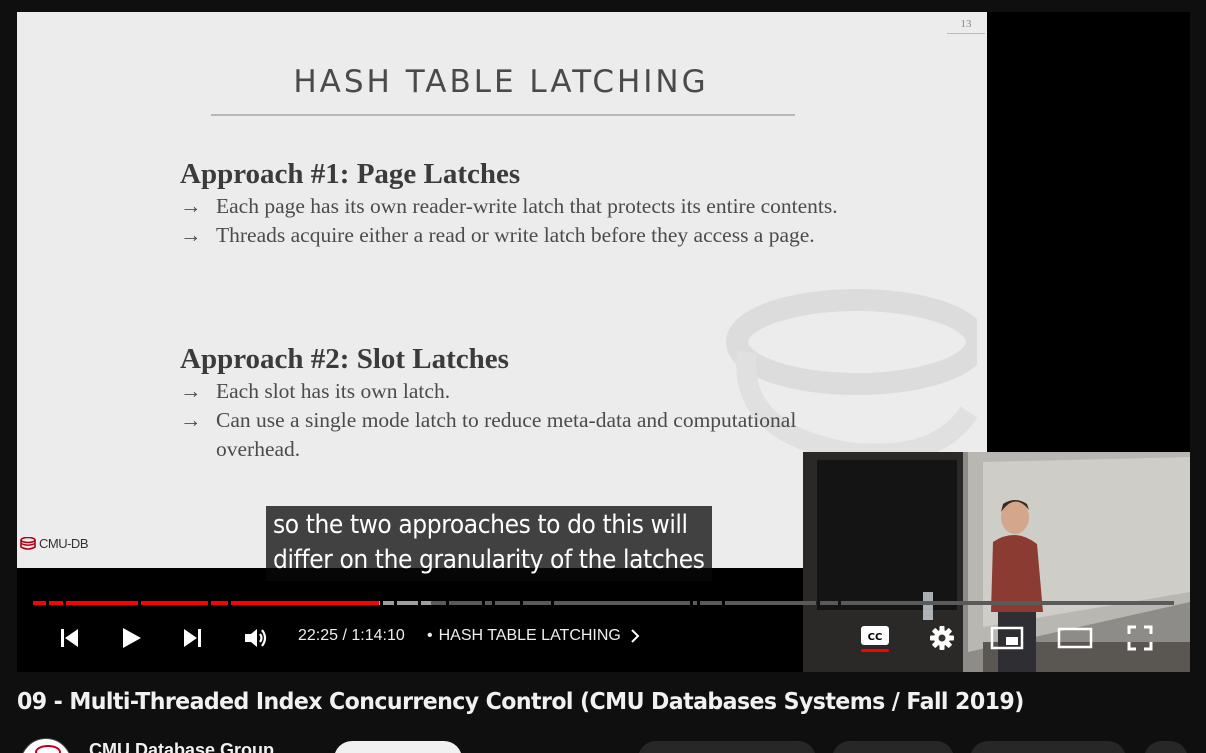 This screenshot has height=753, width=1206. Describe the element at coordinates (351, 635) in the screenshot. I see `time-display: 22:25 / 1:14:10` at that location.